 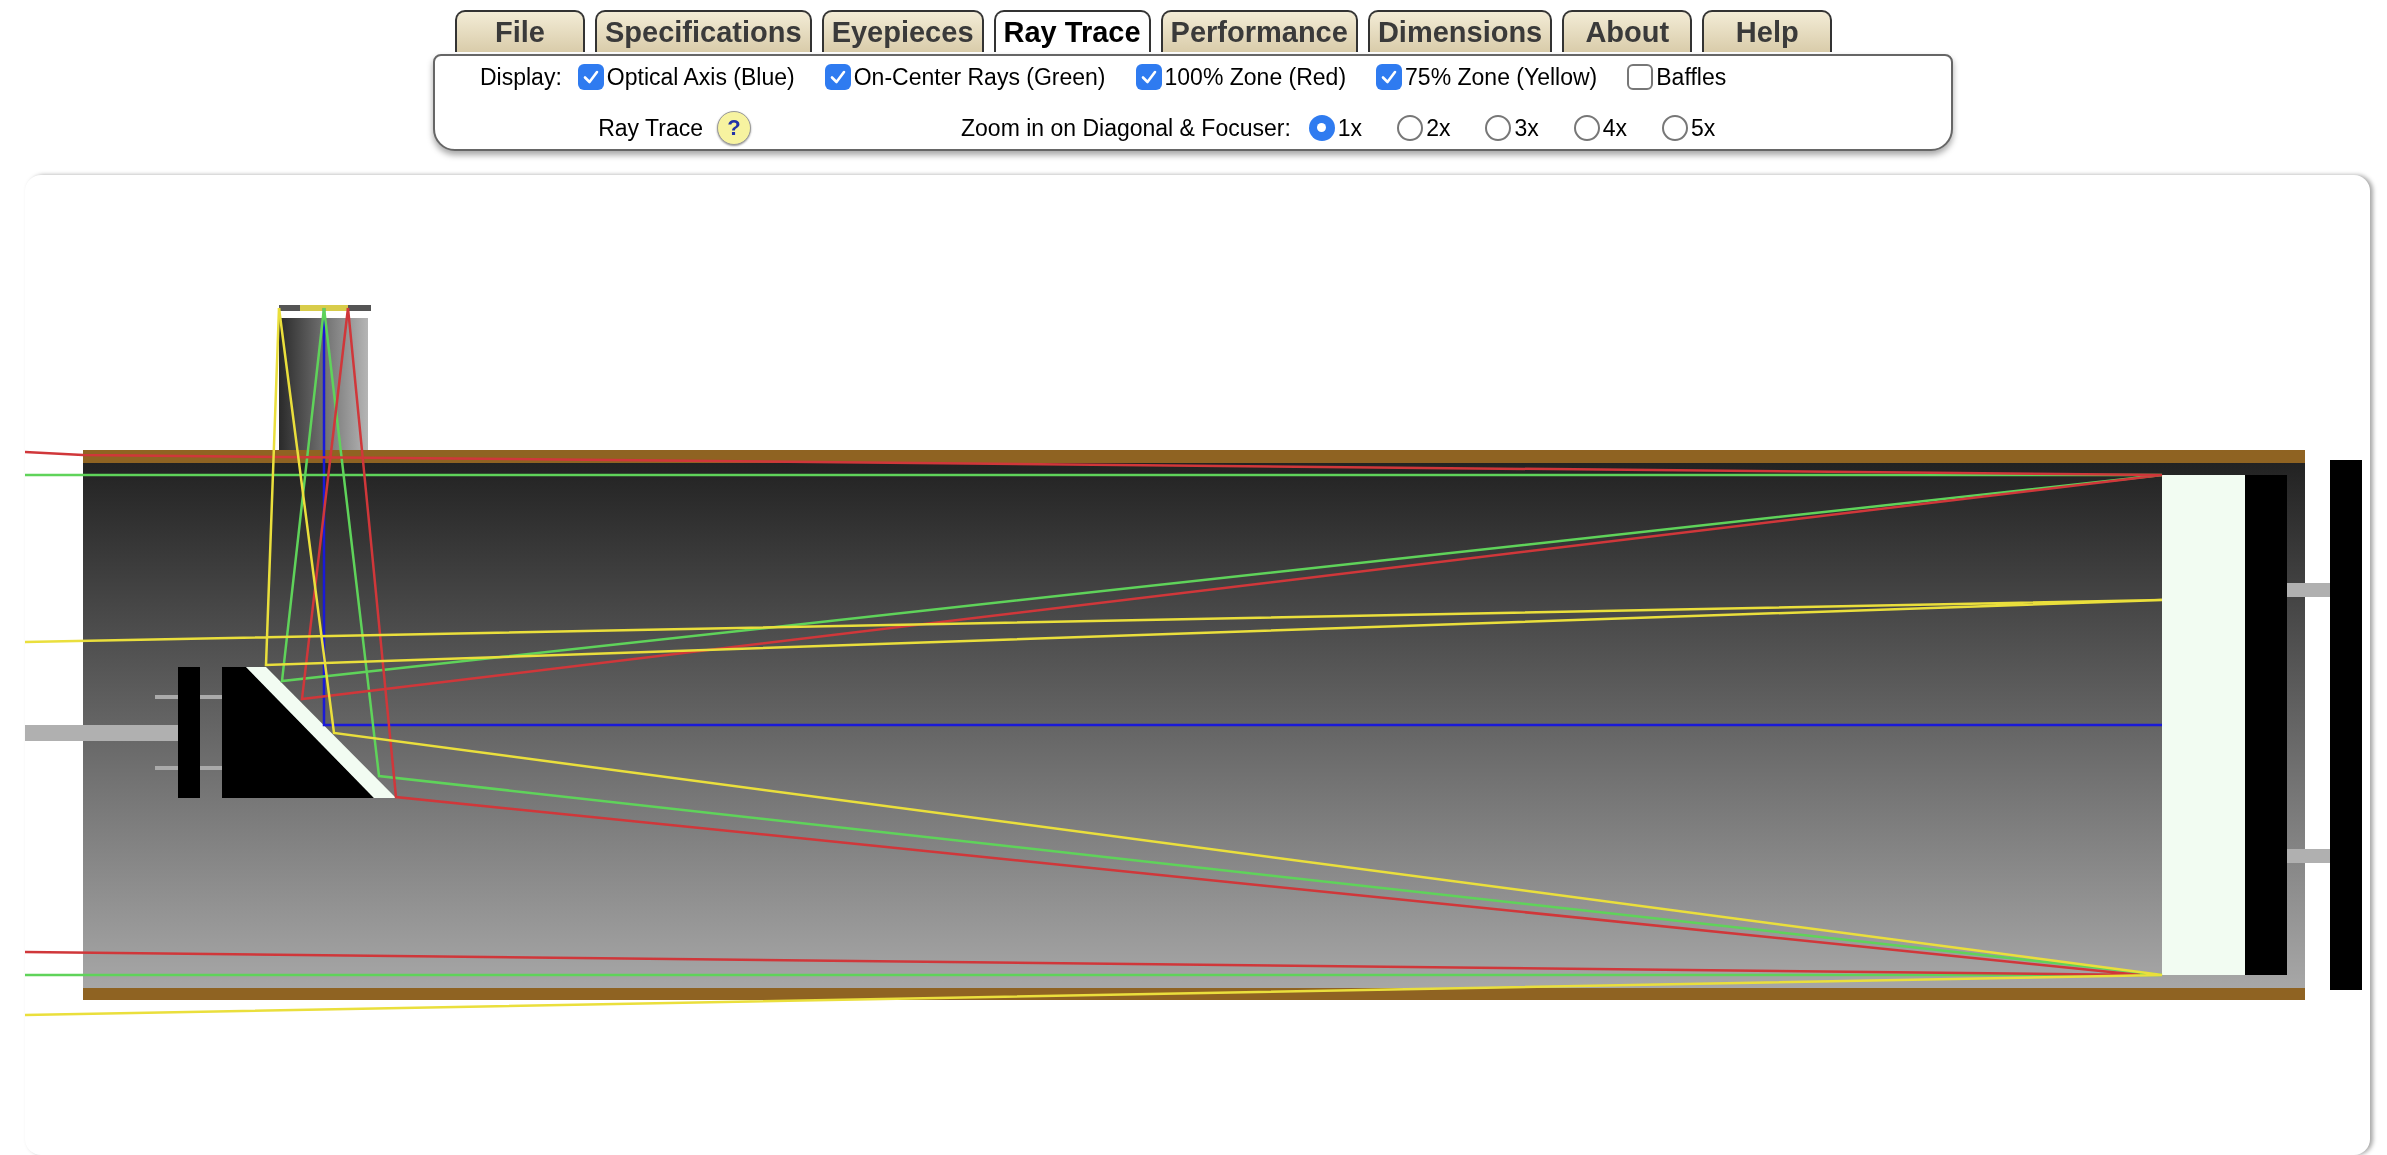 What do you see at coordinates (1627, 31) in the screenshot?
I see `tab: About` at bounding box center [1627, 31].